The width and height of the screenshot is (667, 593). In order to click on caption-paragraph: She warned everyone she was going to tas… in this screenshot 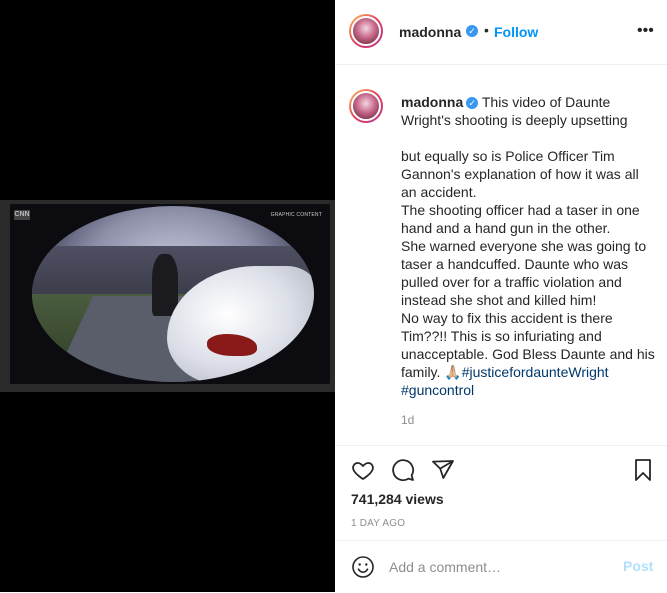, I will do `click(524, 273)`.